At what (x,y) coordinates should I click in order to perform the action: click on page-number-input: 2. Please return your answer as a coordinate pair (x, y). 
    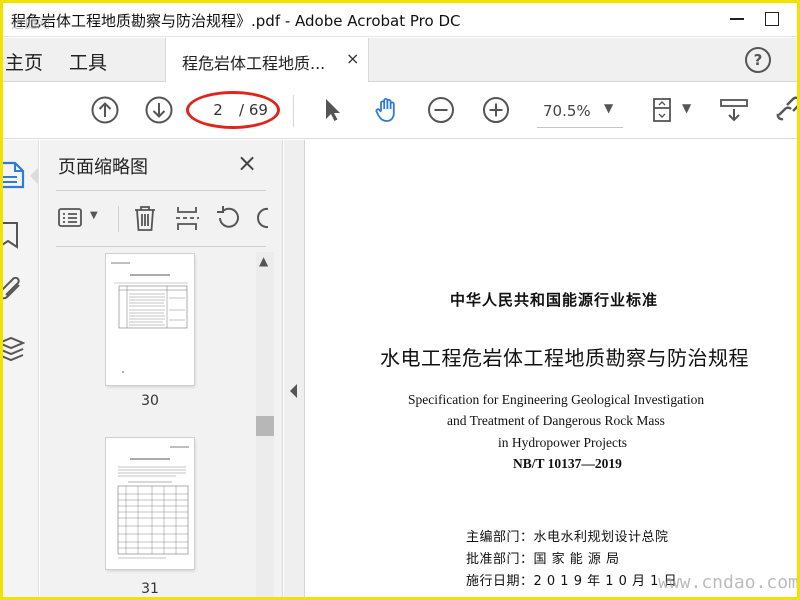
    Looking at the image, I should click on (218, 110).